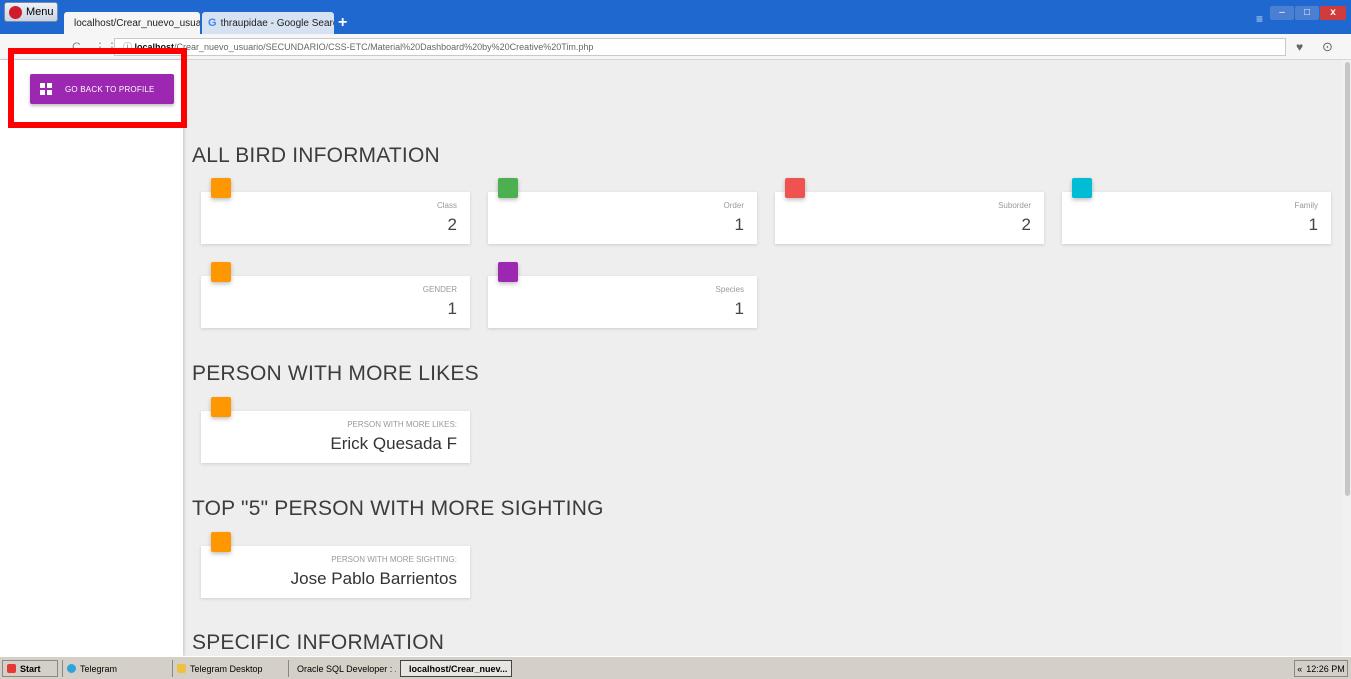 The image size is (1351, 679). I want to click on tab-title: thraupidae - Google Search, so click(277, 23).